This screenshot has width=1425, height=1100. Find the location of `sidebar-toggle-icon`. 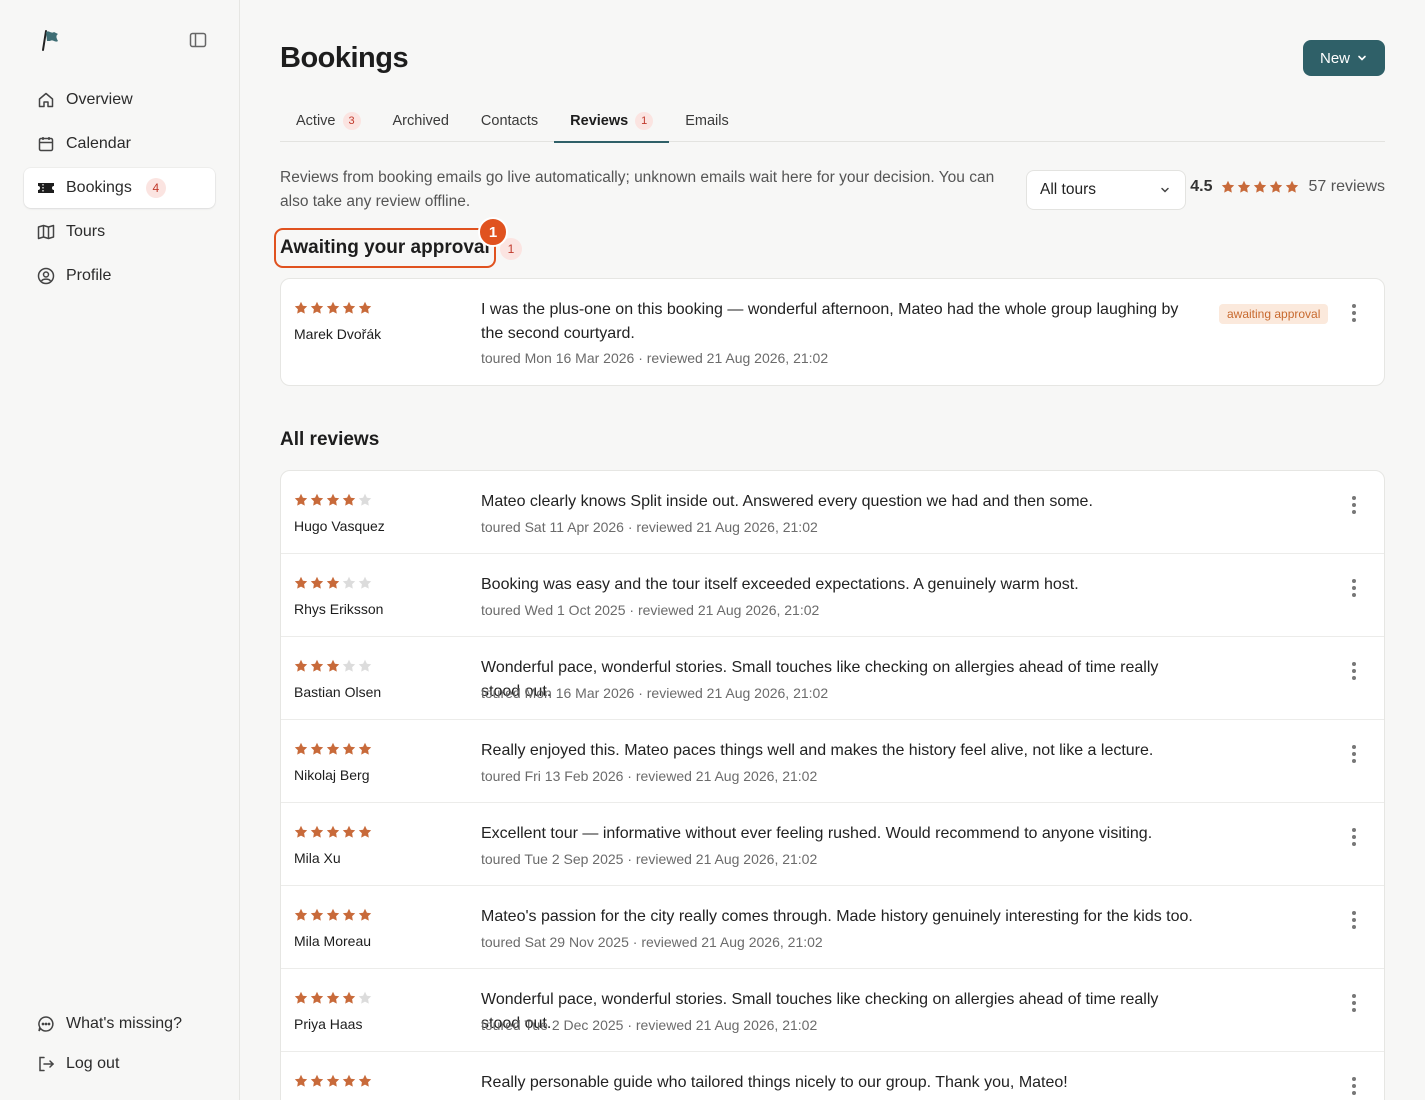

sidebar-toggle-icon is located at coordinates (198, 40).